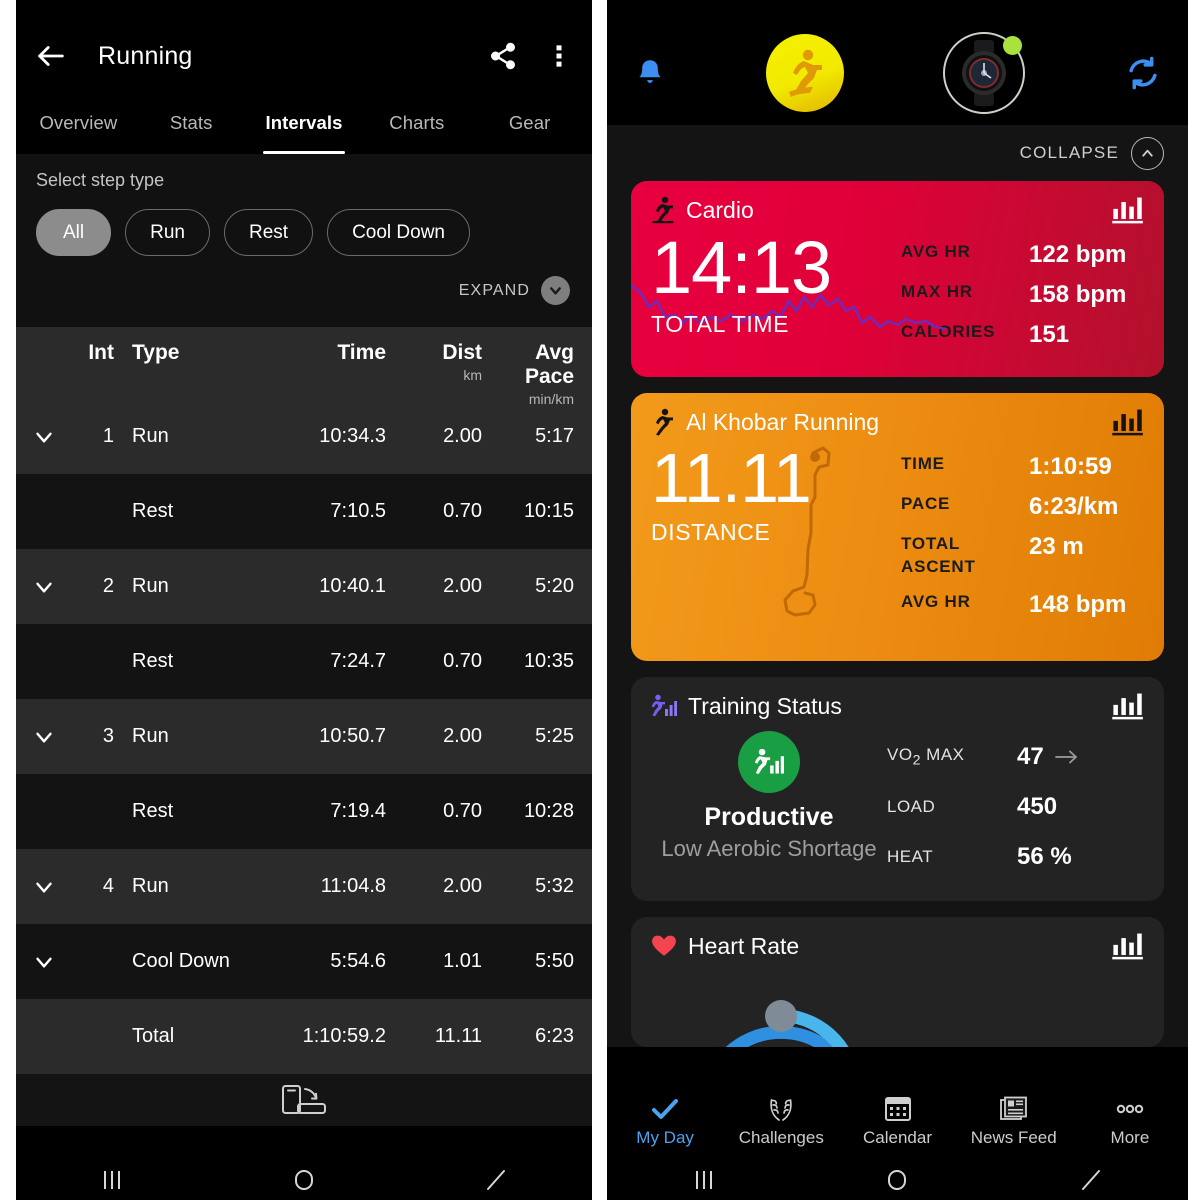  Describe the element at coordinates (108, 586) in the screenshot. I see `row-int: 2` at that location.